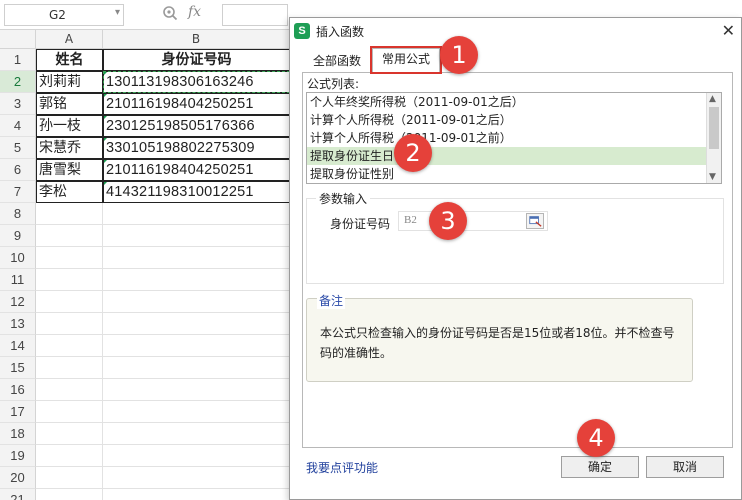 Image resolution: width=742 pixels, height=500 pixels. What do you see at coordinates (343, 198) in the screenshot?
I see `params-group-label: 参数输入` at bounding box center [343, 198].